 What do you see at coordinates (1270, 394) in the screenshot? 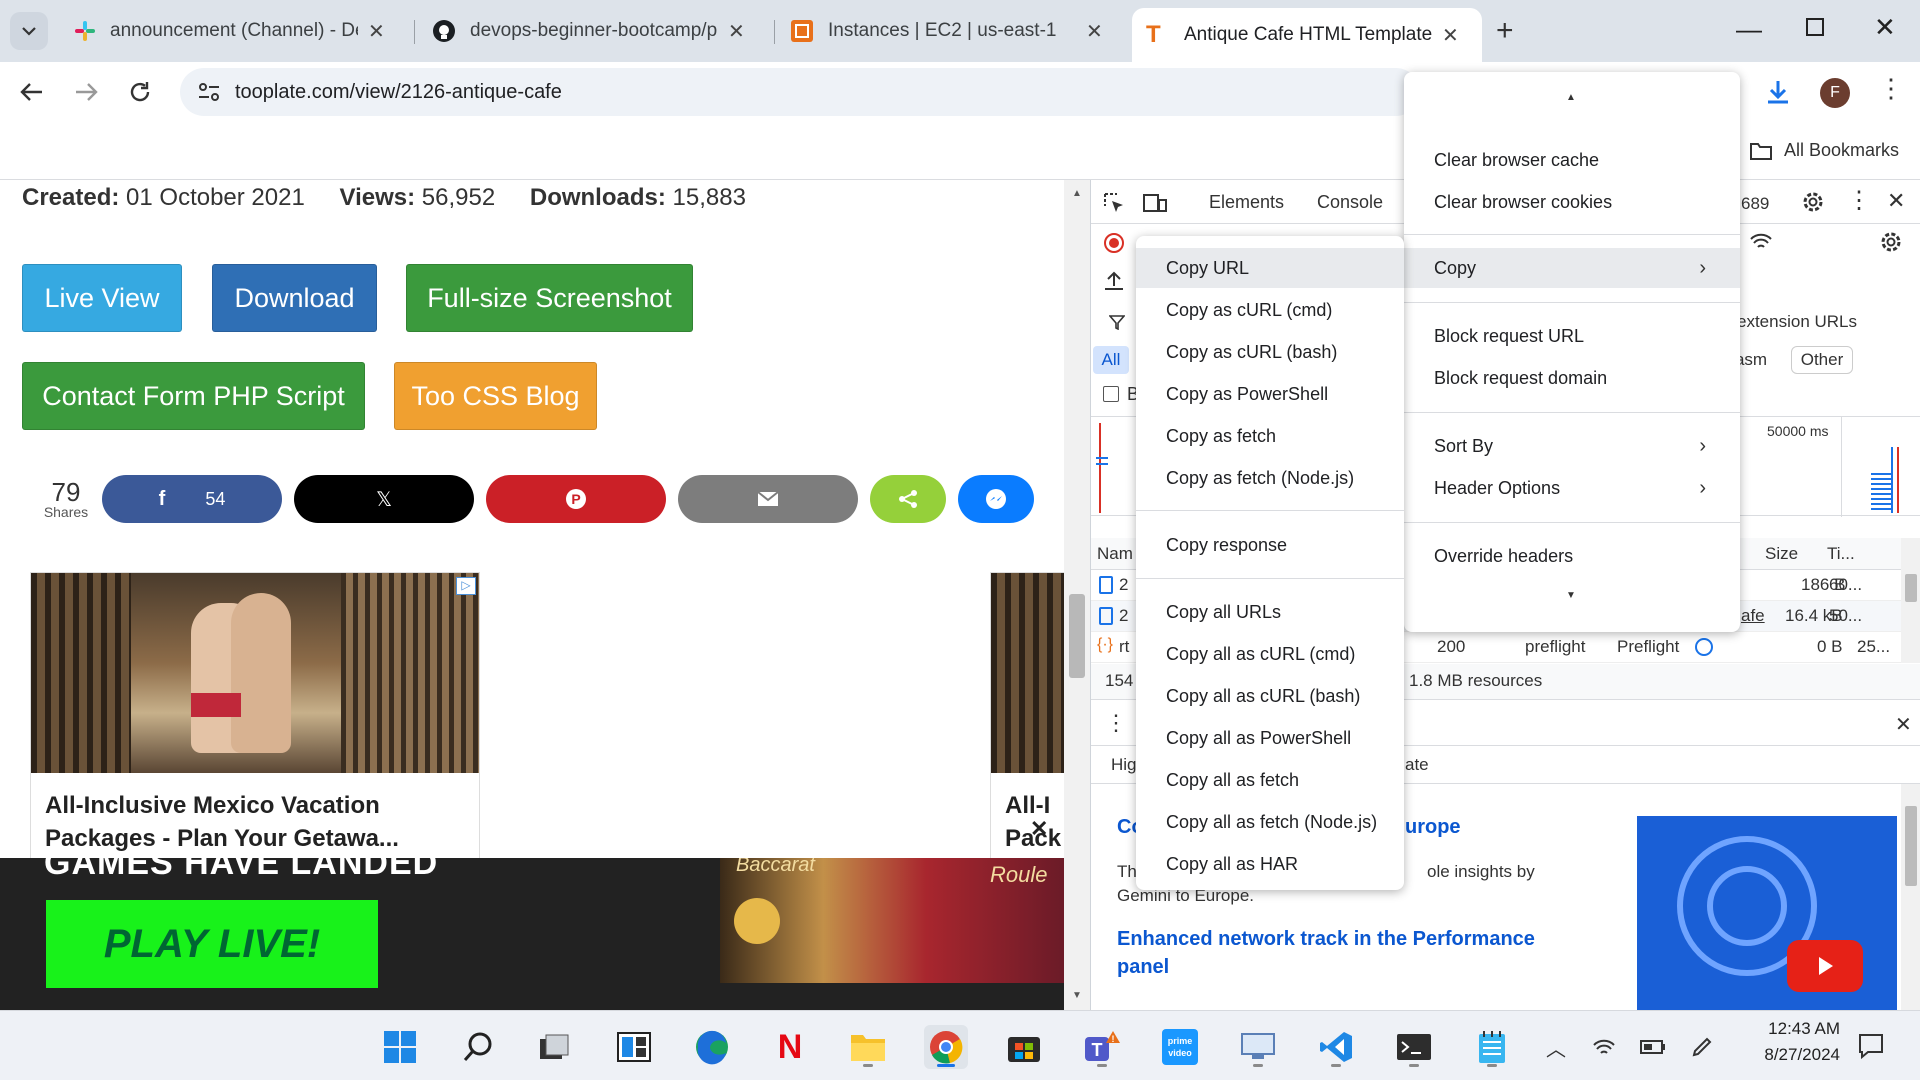
I see `menu-copy-powershell: Copy as PowerShell` at bounding box center [1270, 394].